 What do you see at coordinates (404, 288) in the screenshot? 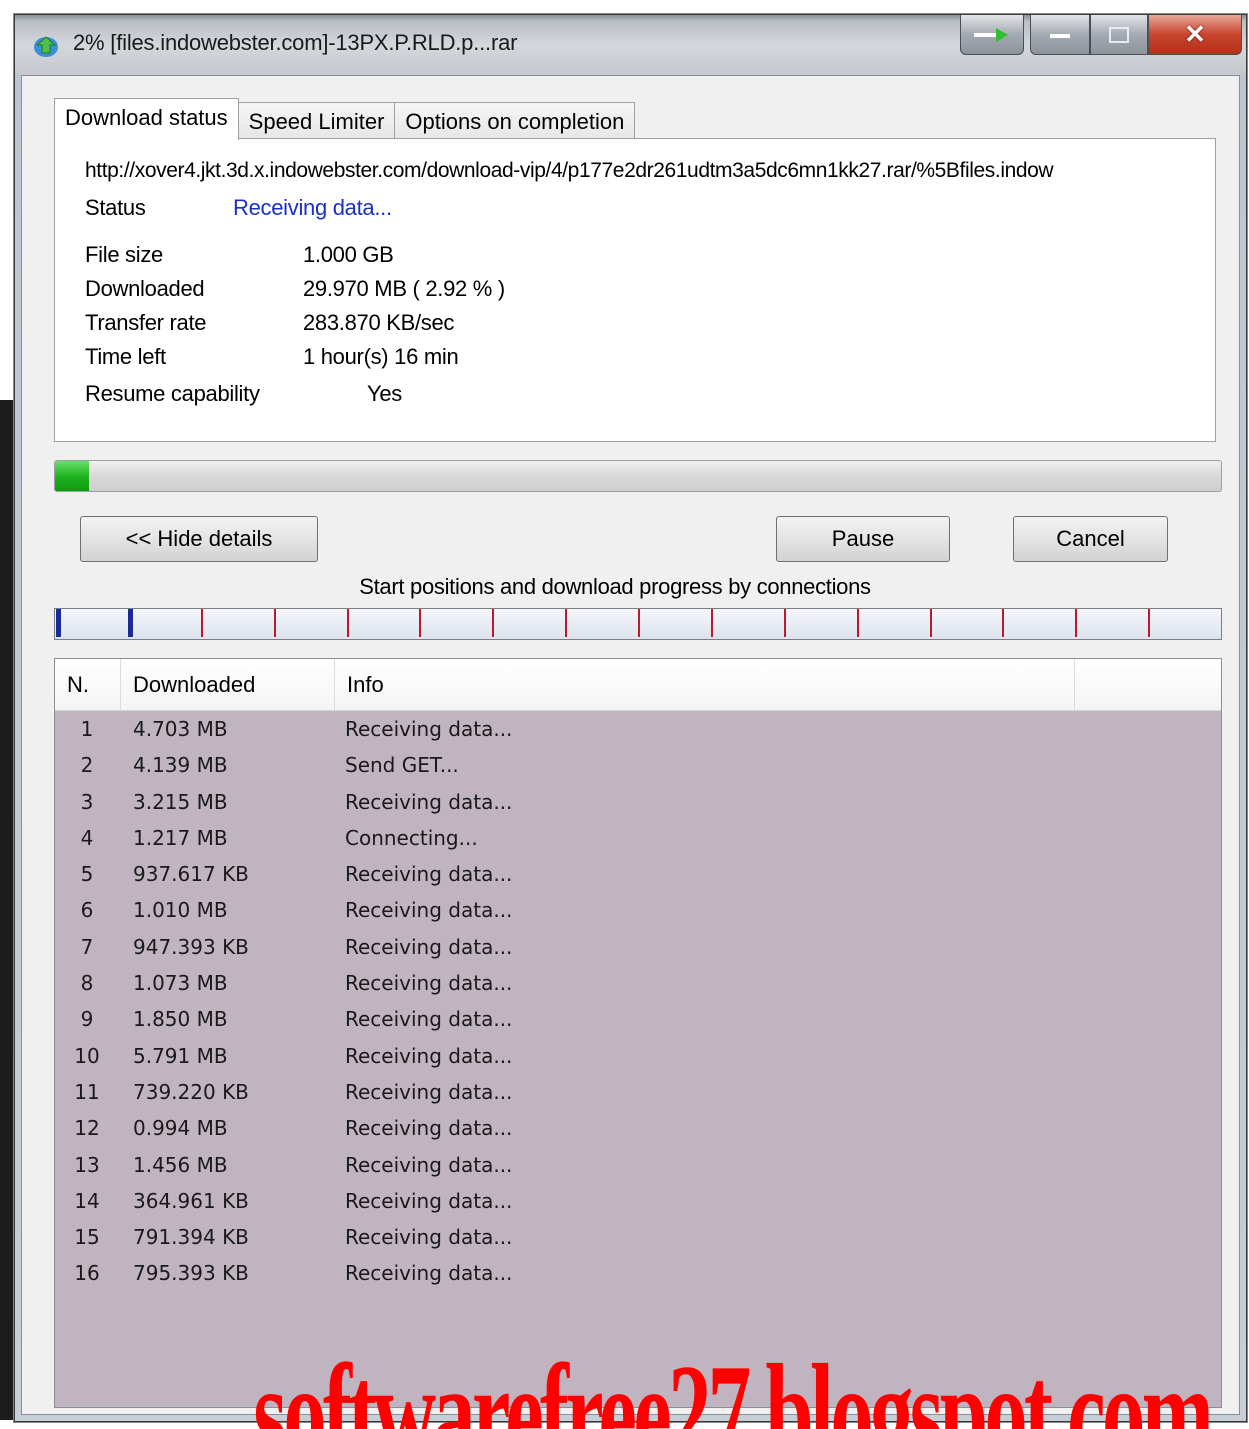
I see `downloaded-value: 29.970 MB ( 2.92 % )` at bounding box center [404, 288].